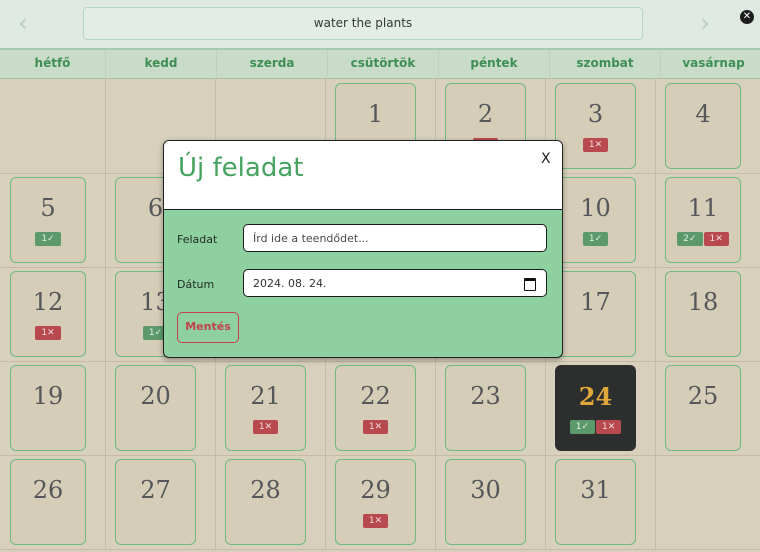  Describe the element at coordinates (595, 114) in the screenshot. I see `day-number: 3` at that location.